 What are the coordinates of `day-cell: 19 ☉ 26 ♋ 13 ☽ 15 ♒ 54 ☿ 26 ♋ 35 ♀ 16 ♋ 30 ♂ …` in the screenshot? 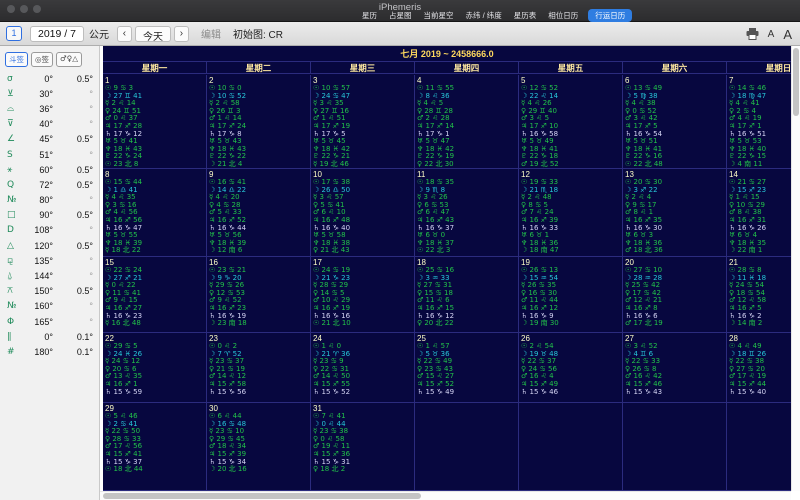 It's located at (571, 295).